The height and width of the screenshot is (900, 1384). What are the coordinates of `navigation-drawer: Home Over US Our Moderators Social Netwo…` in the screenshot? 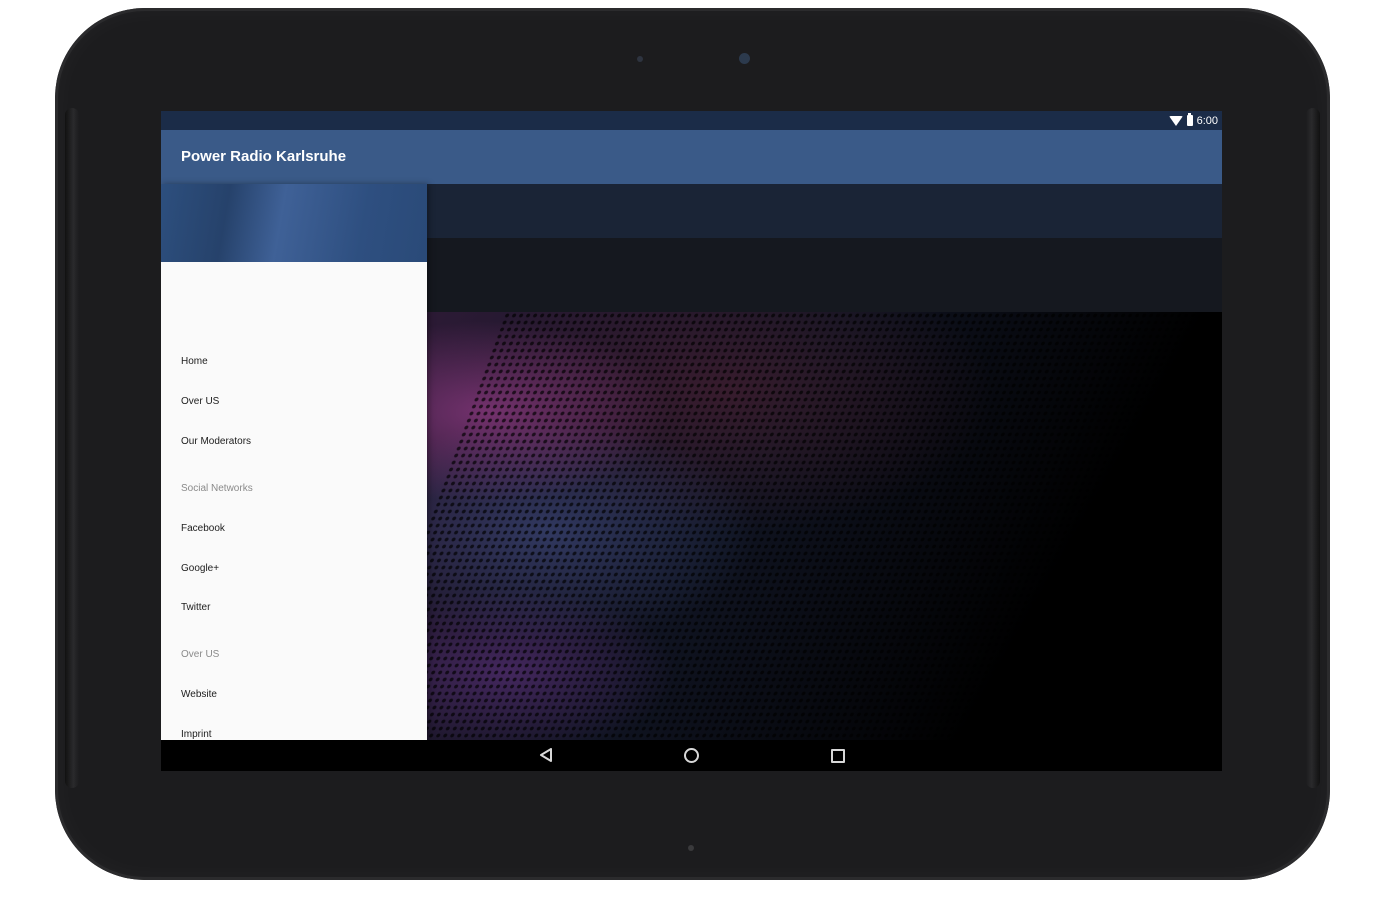 It's located at (294, 462).